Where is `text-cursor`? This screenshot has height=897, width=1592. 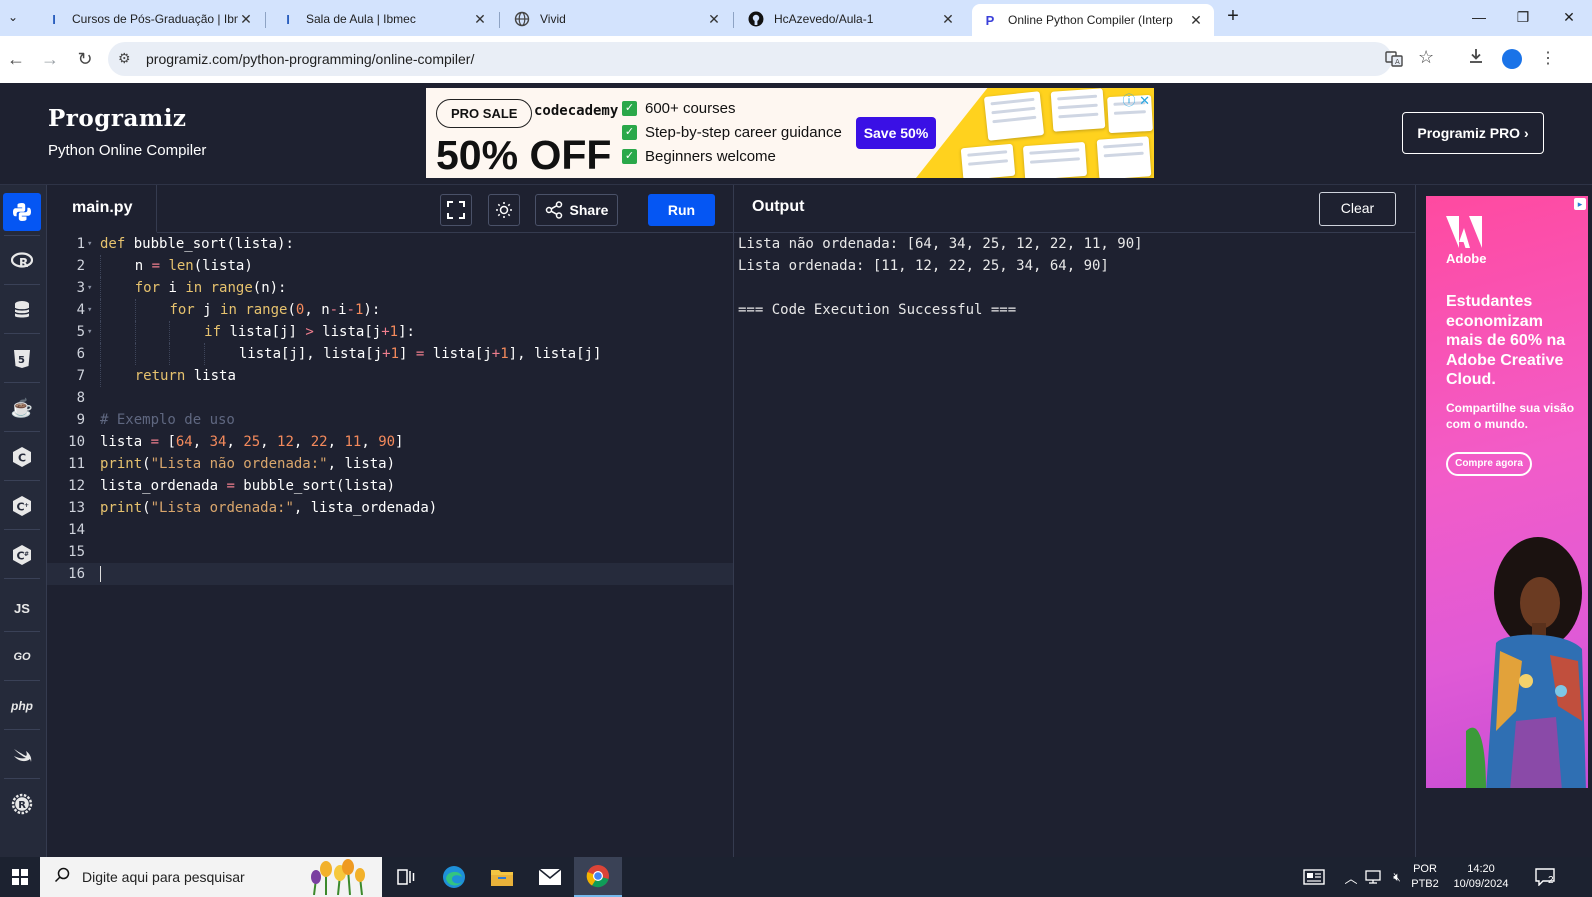
text-cursor is located at coordinates (100, 574).